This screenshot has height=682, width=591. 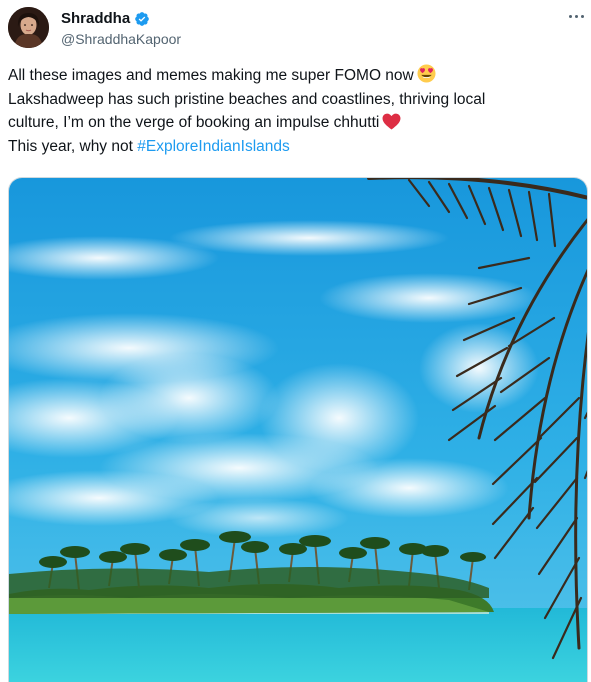 What do you see at coordinates (28, 27) in the screenshot?
I see `user-avatar` at bounding box center [28, 27].